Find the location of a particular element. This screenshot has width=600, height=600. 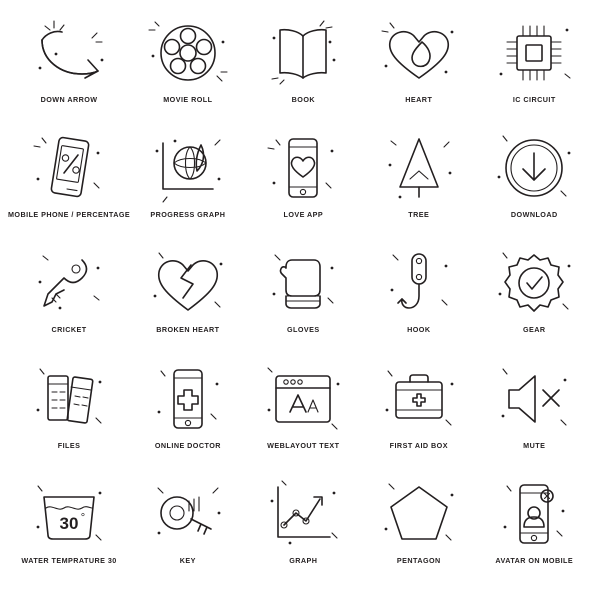

tree-icon is located at coordinates (419, 168).